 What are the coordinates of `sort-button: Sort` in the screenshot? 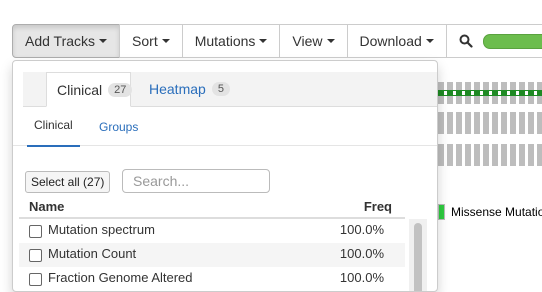 It's located at (151, 41).